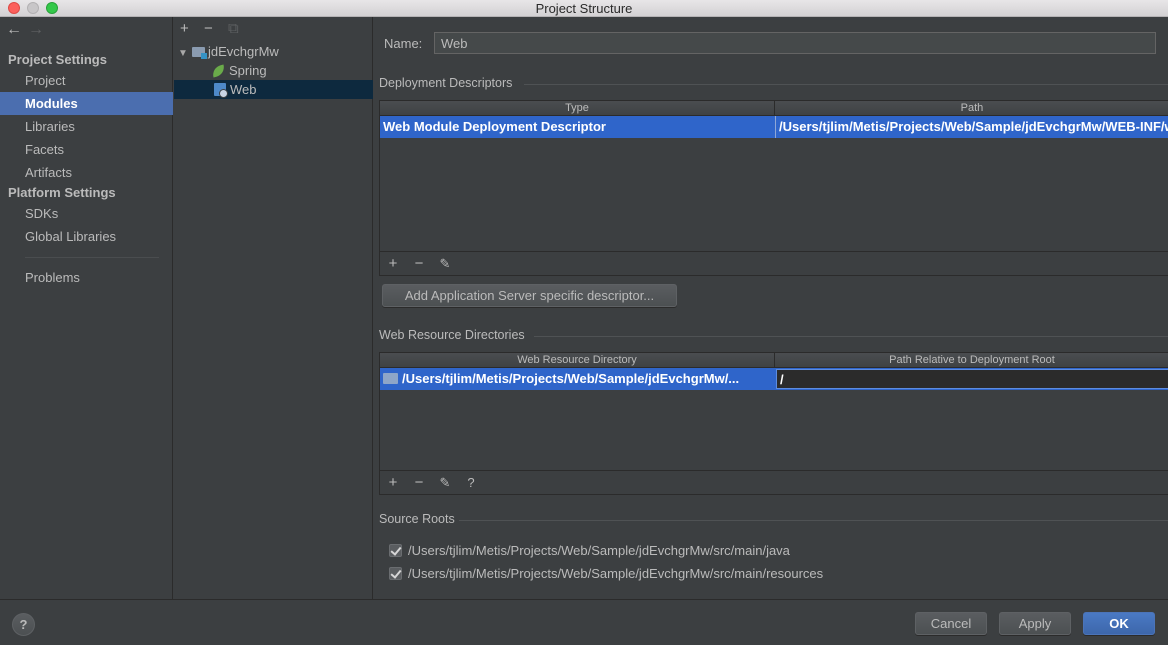 Image resolution: width=1168 pixels, height=645 pixels. I want to click on tree-node-spring-label: Spring, so click(248, 70).